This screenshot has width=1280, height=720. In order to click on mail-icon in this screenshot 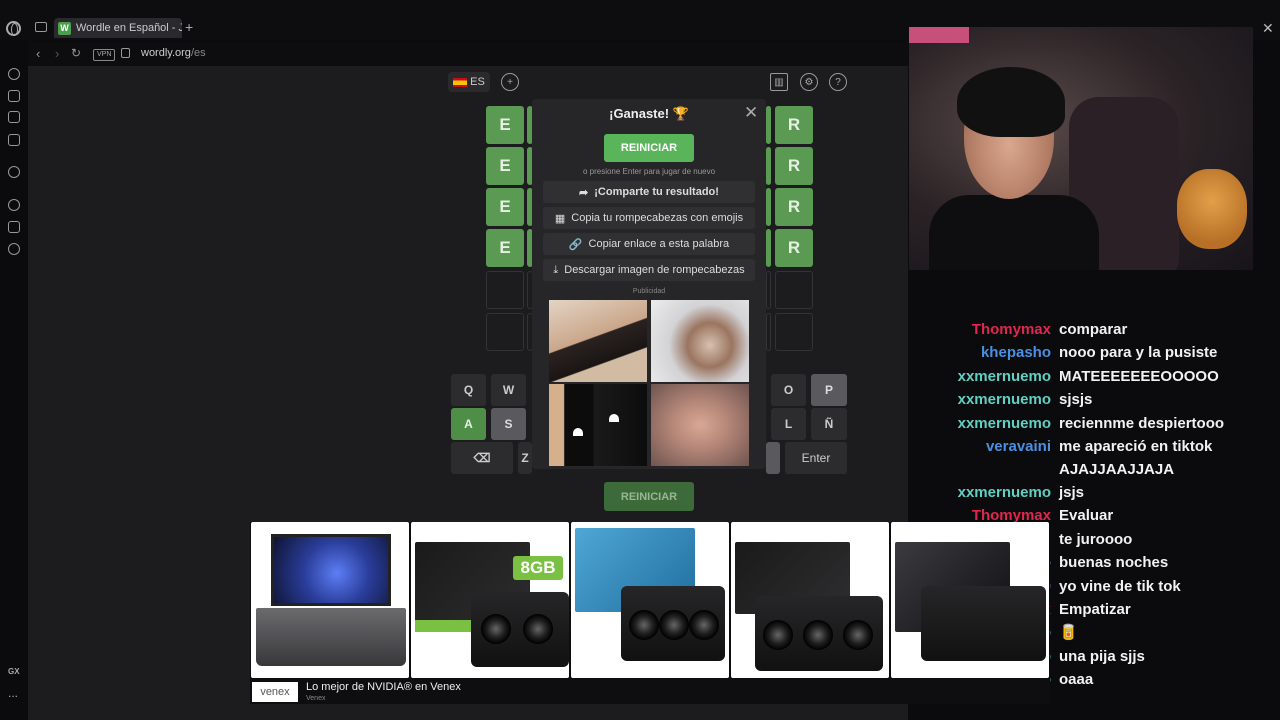, I will do `click(14, 140)`.